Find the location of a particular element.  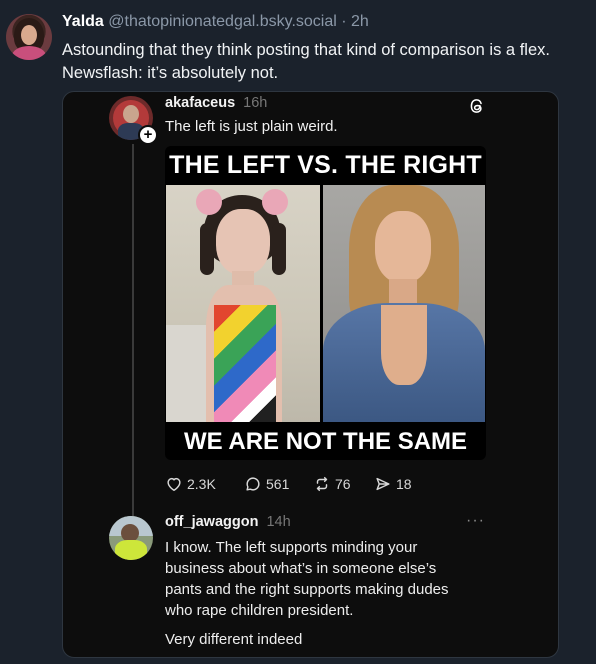

repost-count: 76 is located at coordinates (343, 484).